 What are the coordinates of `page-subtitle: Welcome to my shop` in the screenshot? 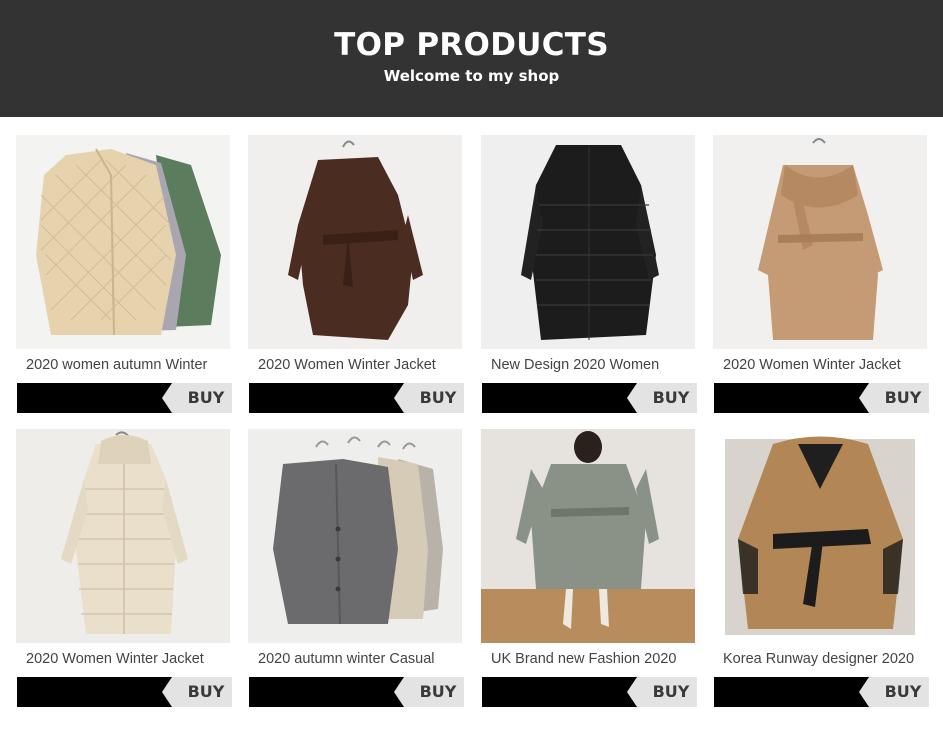 It's located at (471, 76).